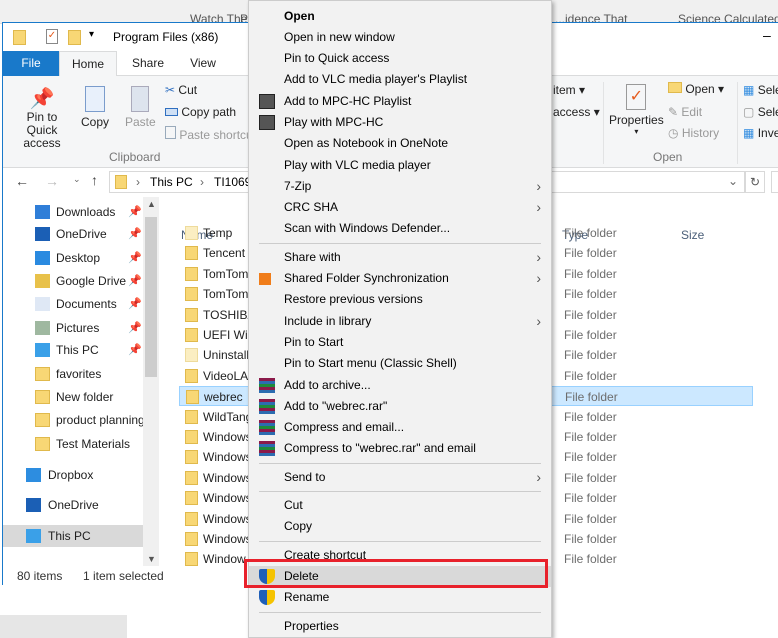 This screenshot has height=638, width=778. I want to click on breadcrumb-this-pc: This PC, so click(171, 182).